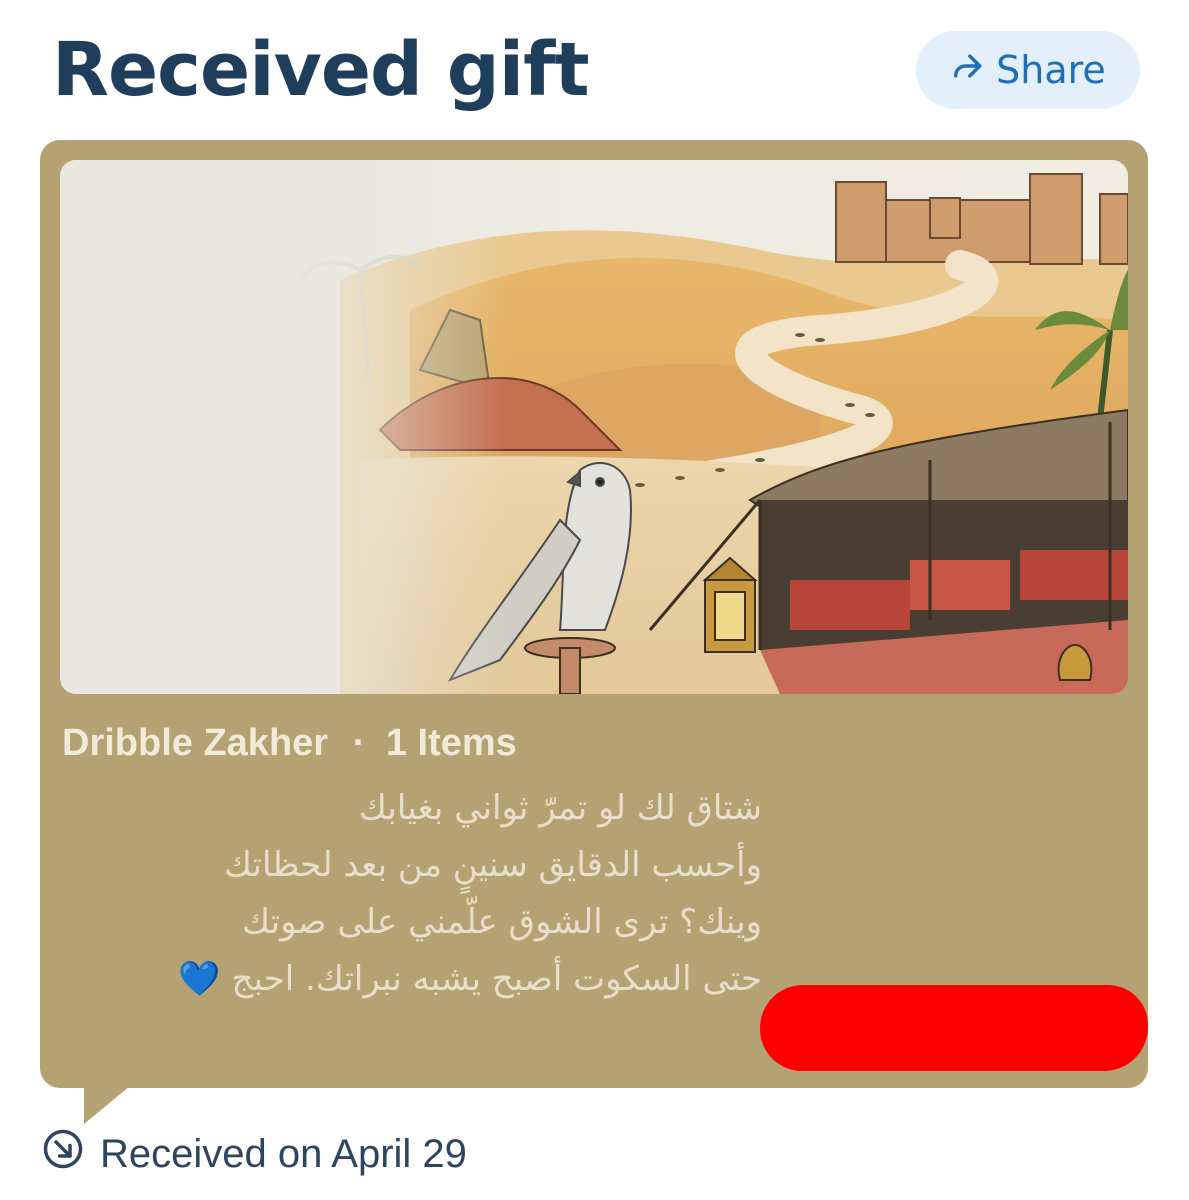 The width and height of the screenshot is (1189, 1200). I want to click on sender-name: Dribble Zakher, so click(195, 743).